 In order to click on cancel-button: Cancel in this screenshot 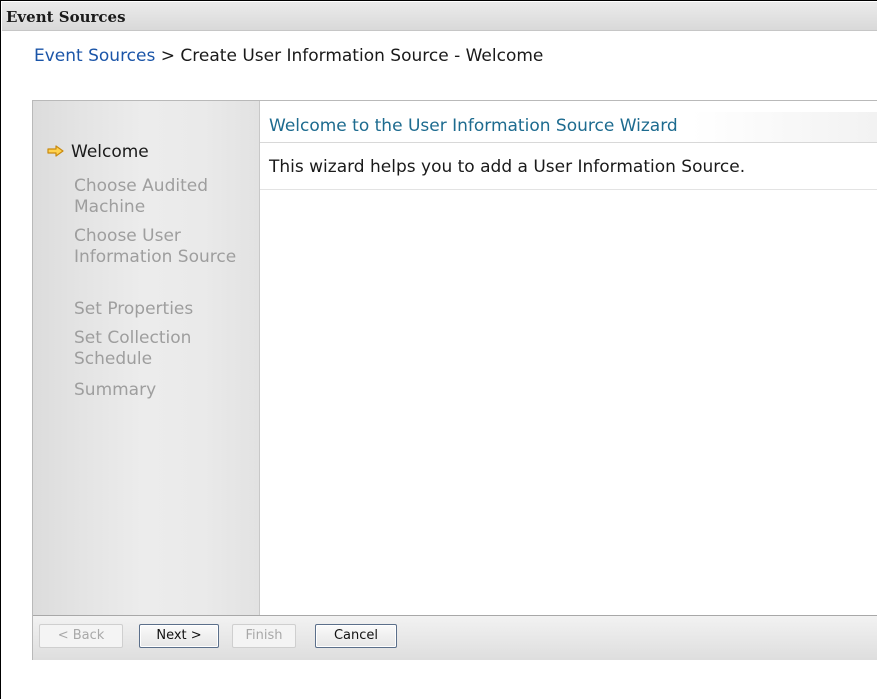, I will do `click(356, 636)`.